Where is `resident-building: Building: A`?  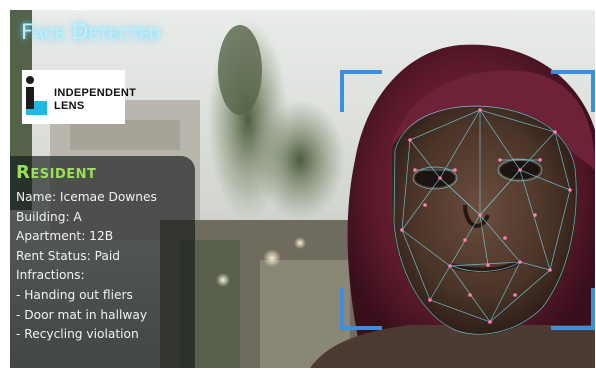
resident-building: Building: A is located at coordinates (49, 216).